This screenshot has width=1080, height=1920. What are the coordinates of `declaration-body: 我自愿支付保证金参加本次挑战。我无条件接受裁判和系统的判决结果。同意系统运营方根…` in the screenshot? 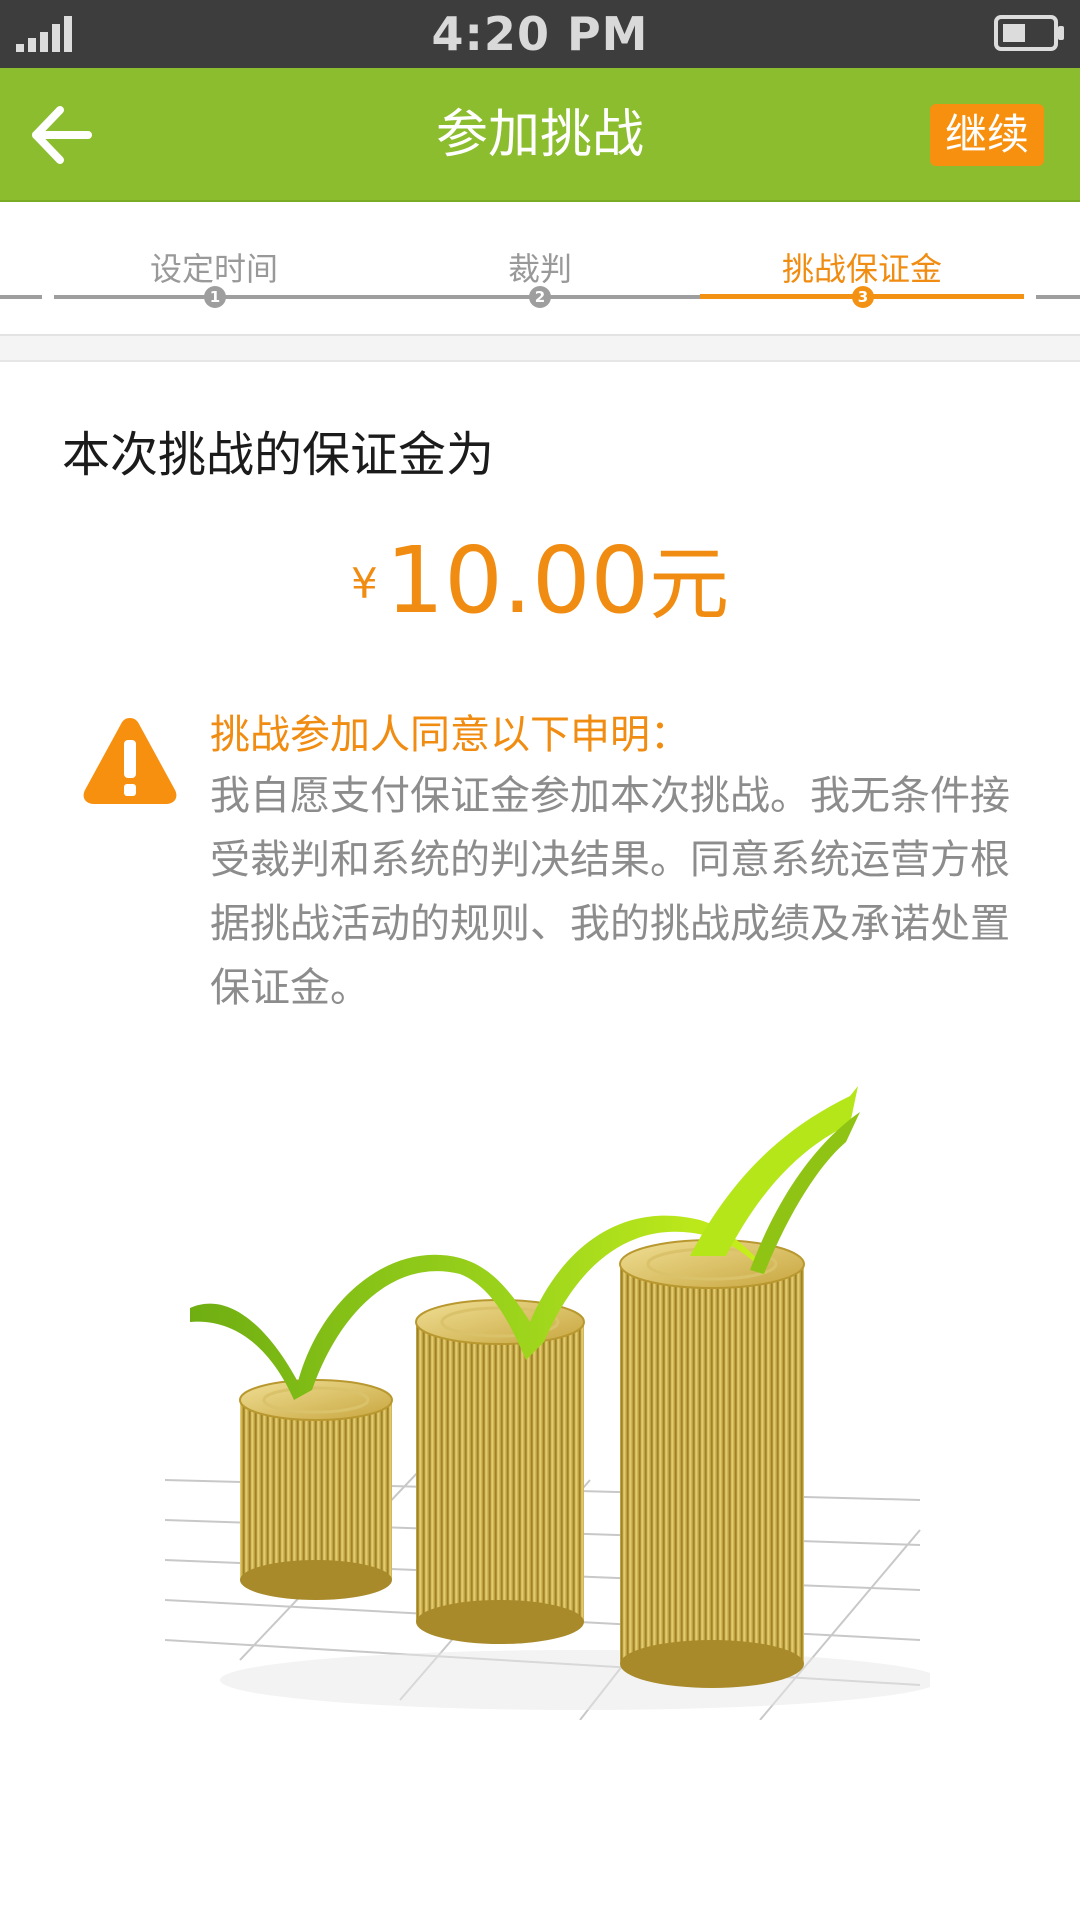 It's located at (610, 892).